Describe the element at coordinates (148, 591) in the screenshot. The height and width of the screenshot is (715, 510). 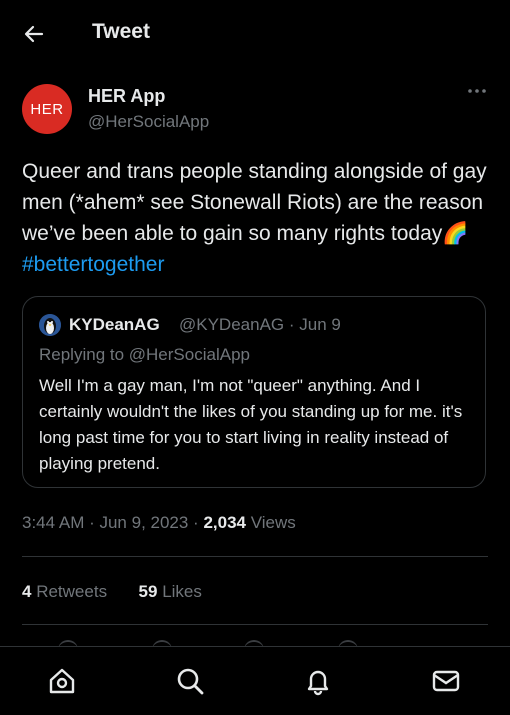
I see `likes-count: 59` at that location.